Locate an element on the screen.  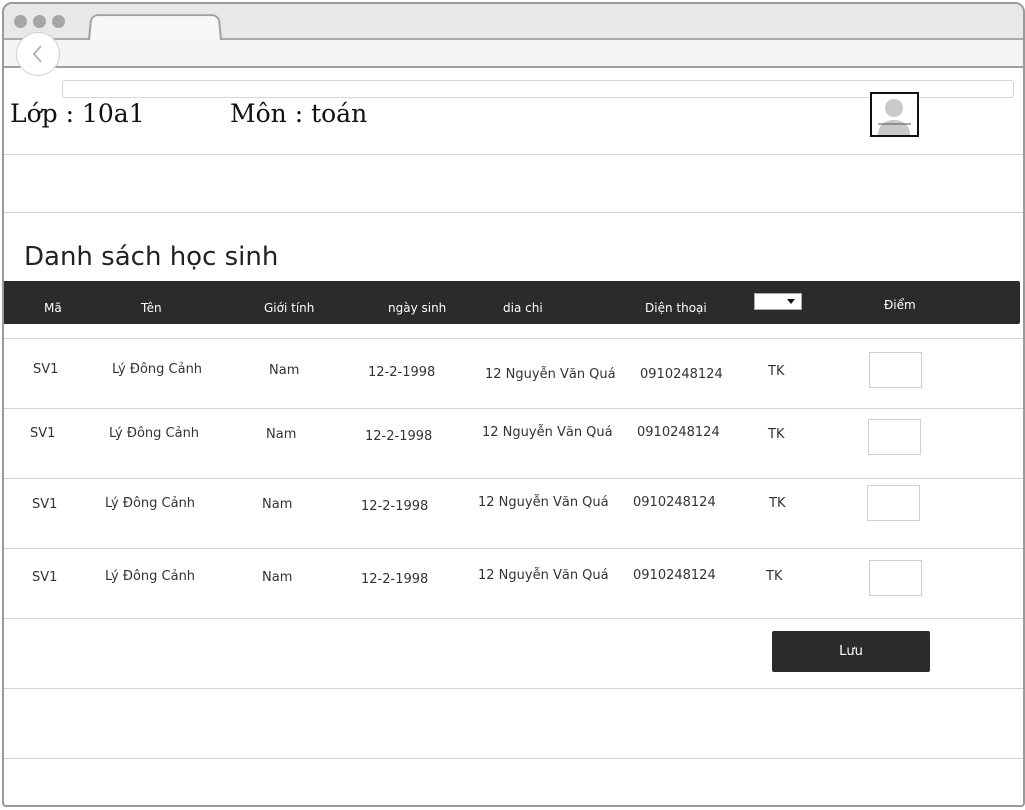
browser-tab is located at coordinates (155, 27).